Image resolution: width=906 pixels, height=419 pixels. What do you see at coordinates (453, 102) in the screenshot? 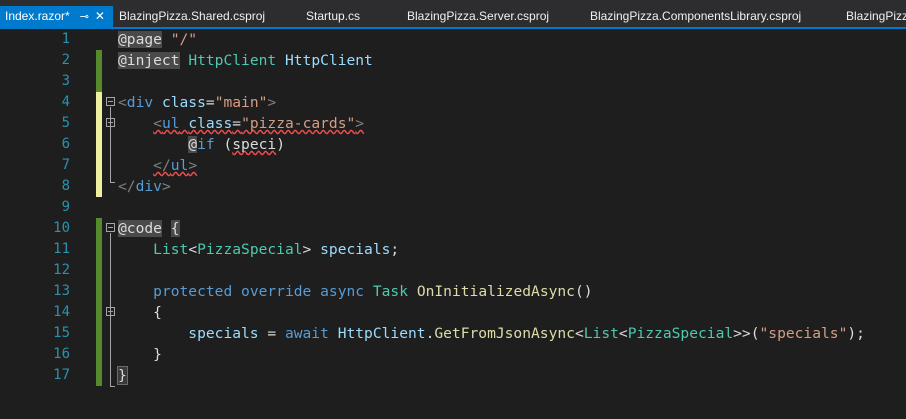
I see `code-line-4: 4 <div class="main">` at bounding box center [453, 102].